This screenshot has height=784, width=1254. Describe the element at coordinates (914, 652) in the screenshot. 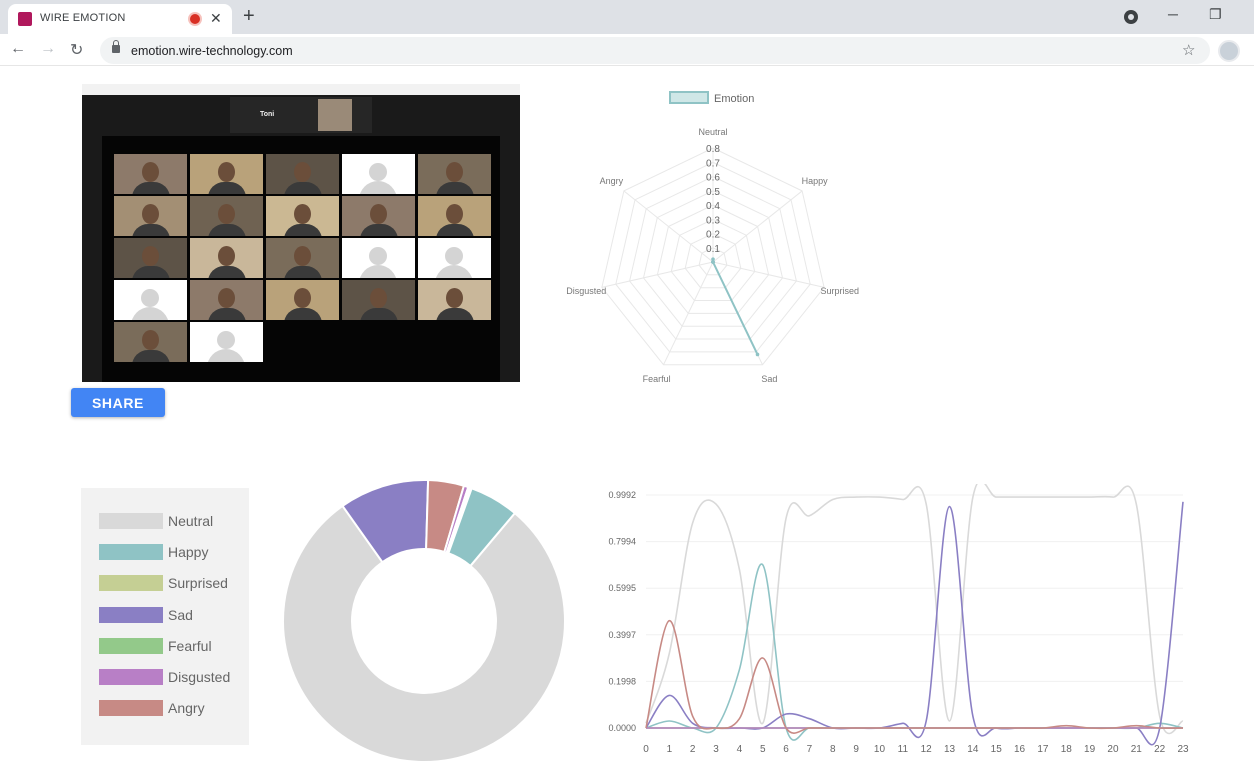

I see `line-series-happy` at that location.